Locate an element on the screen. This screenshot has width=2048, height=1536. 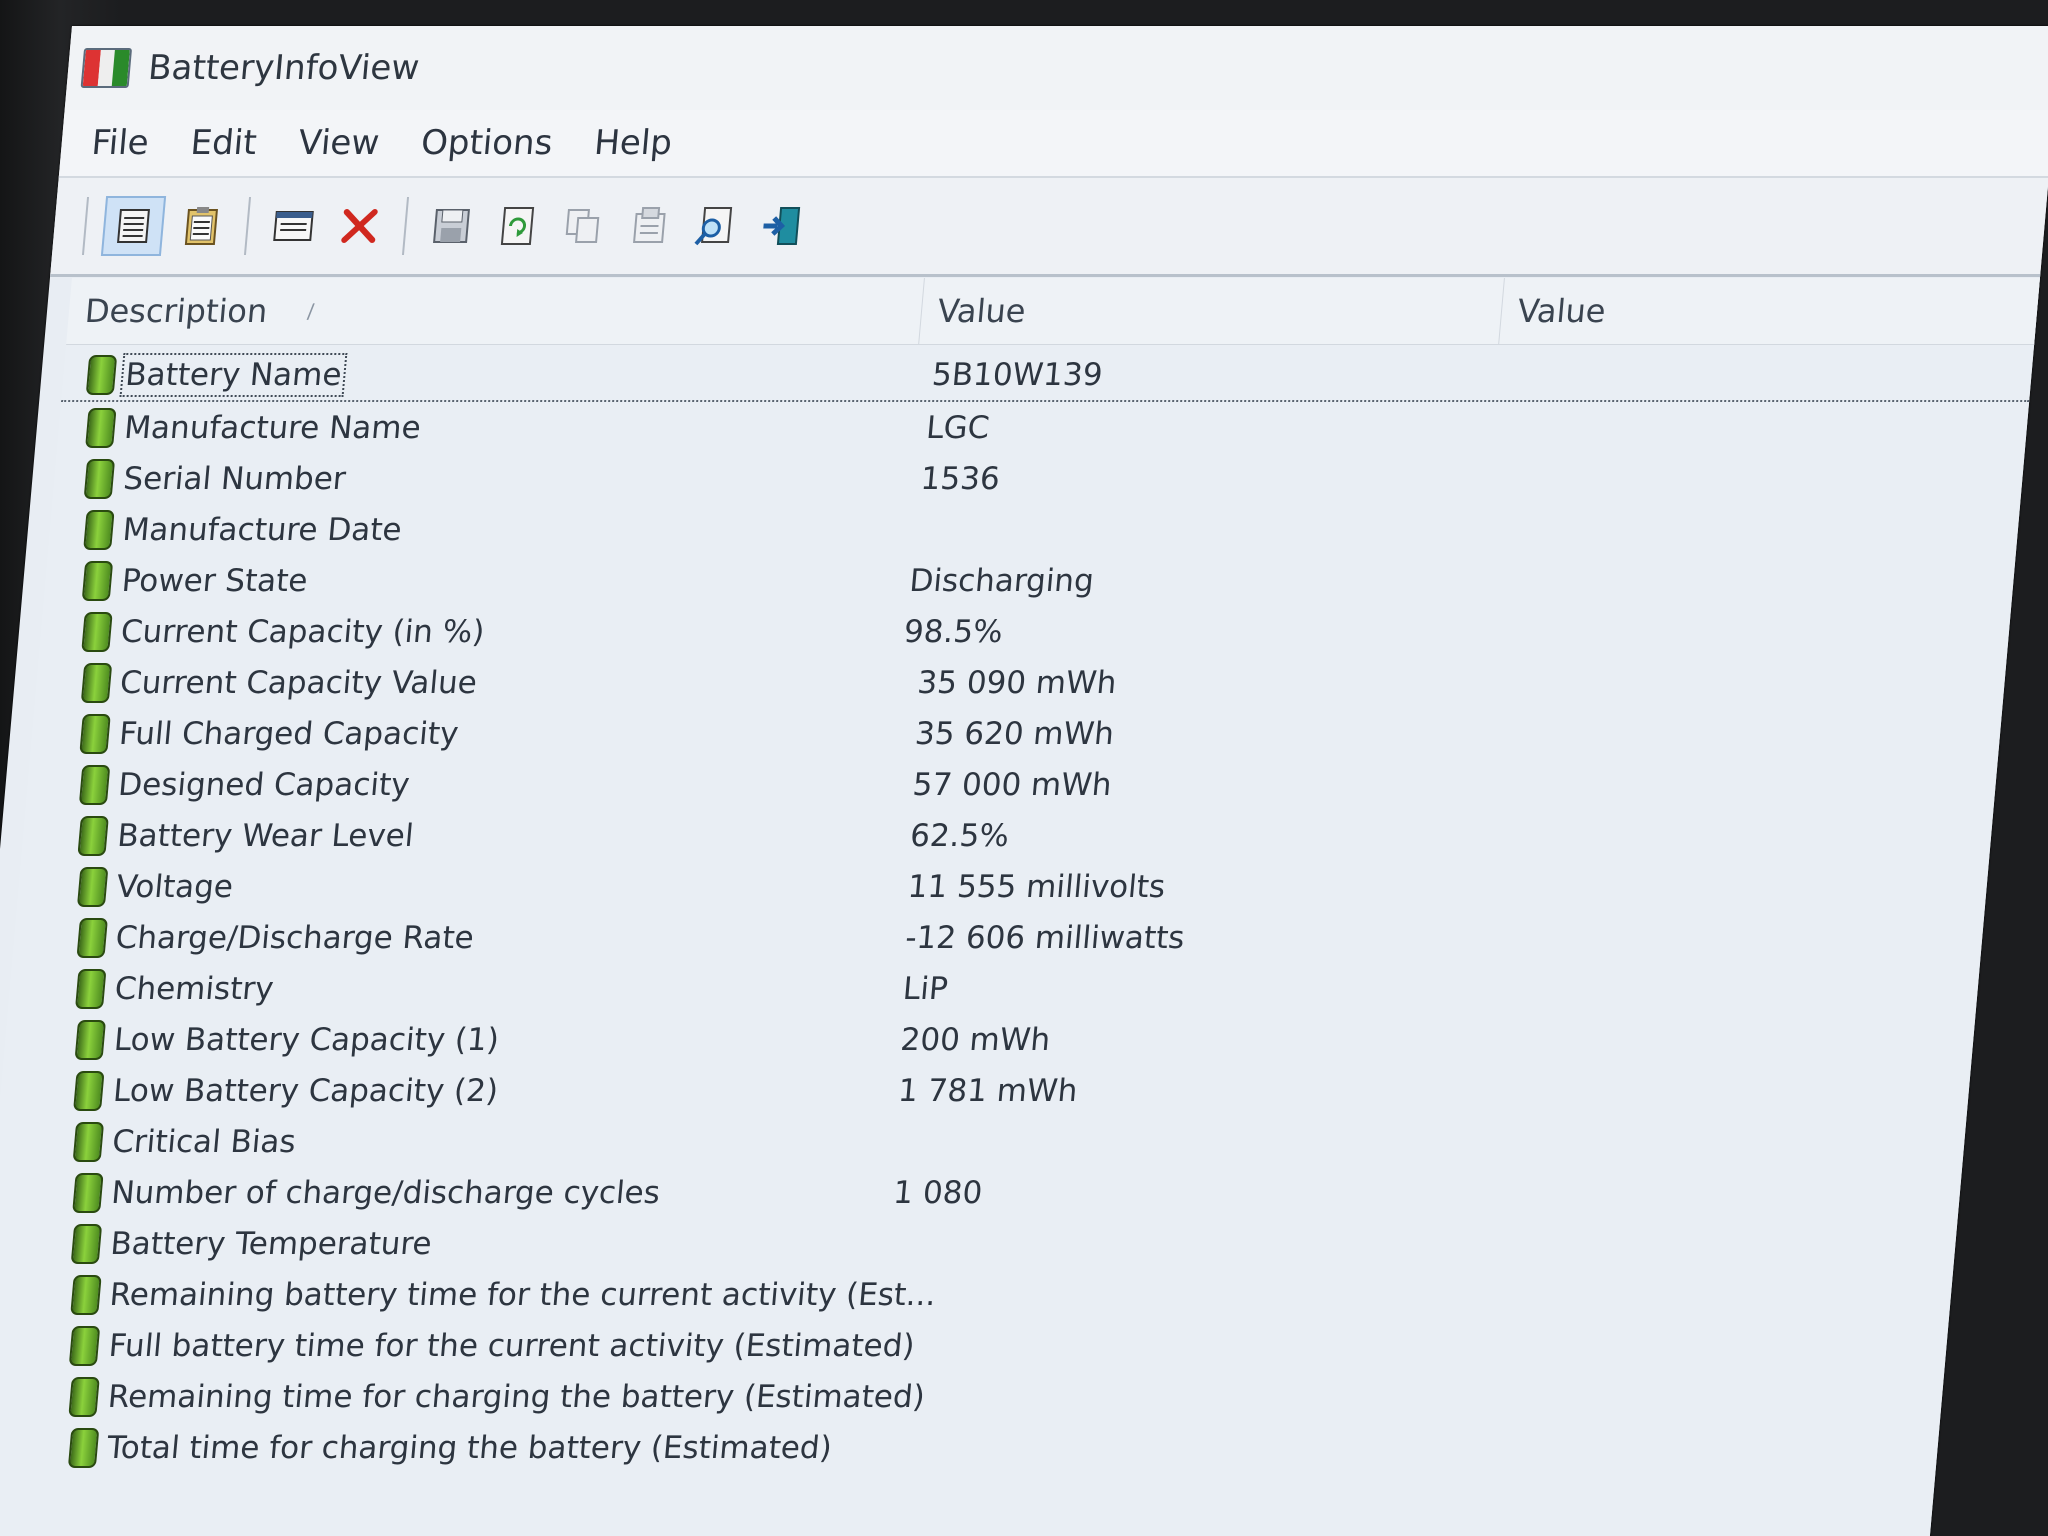
row-label: Full Charged Capacity is located at coordinates (288, 733).